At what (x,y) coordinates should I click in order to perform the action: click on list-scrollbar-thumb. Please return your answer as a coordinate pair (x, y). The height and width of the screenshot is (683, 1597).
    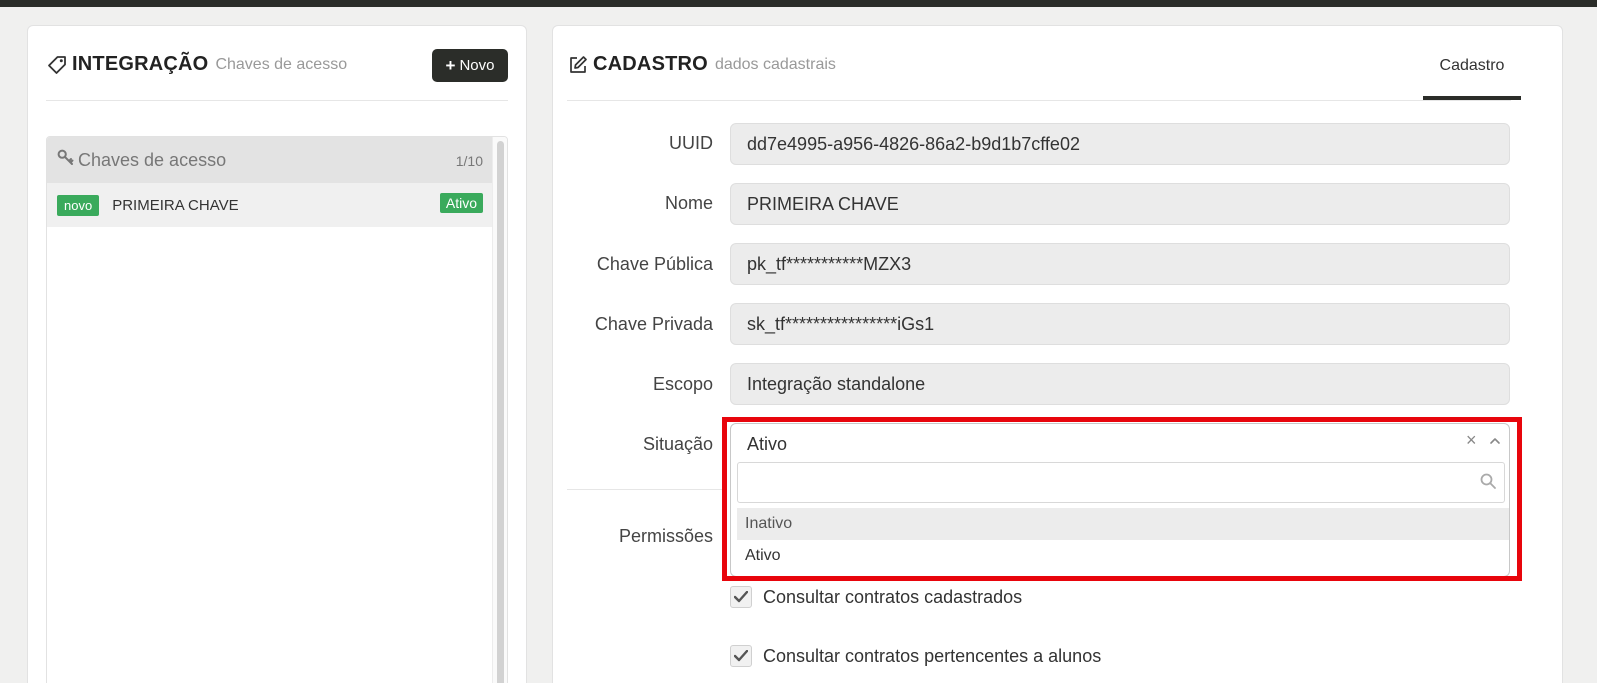
    Looking at the image, I should click on (500, 412).